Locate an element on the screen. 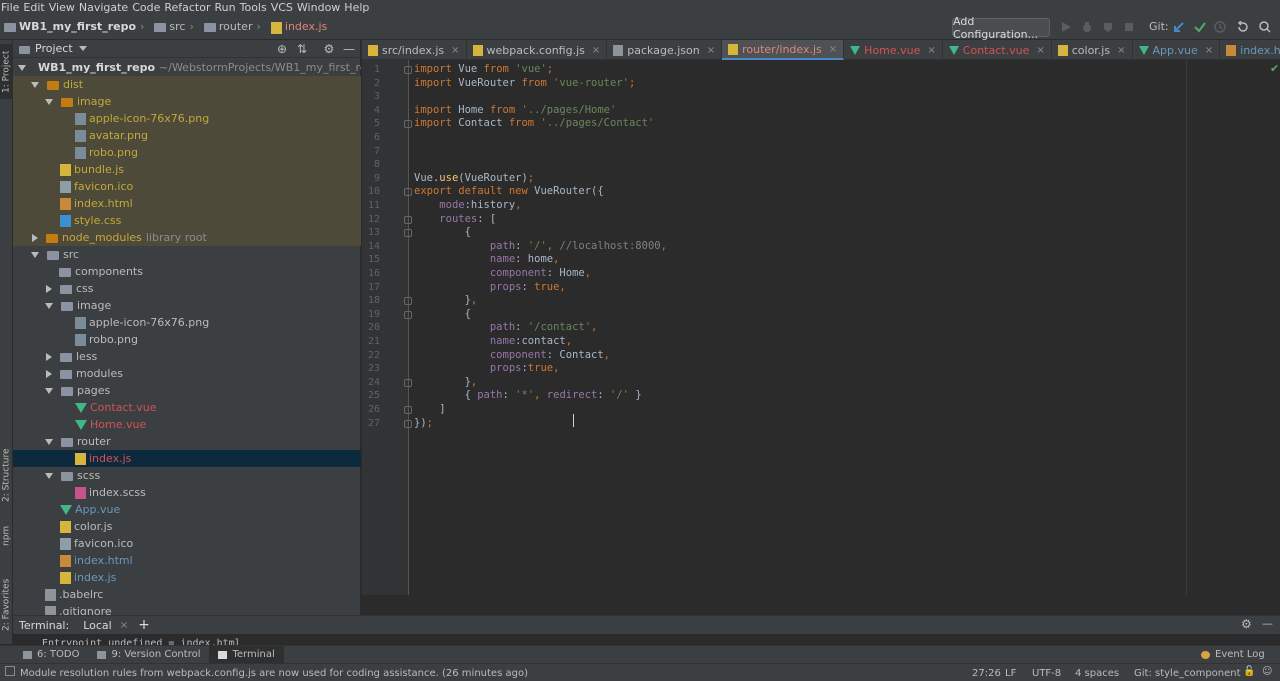 This screenshot has height=681, width=1280. git-update-icon is located at coordinates (1179, 27).